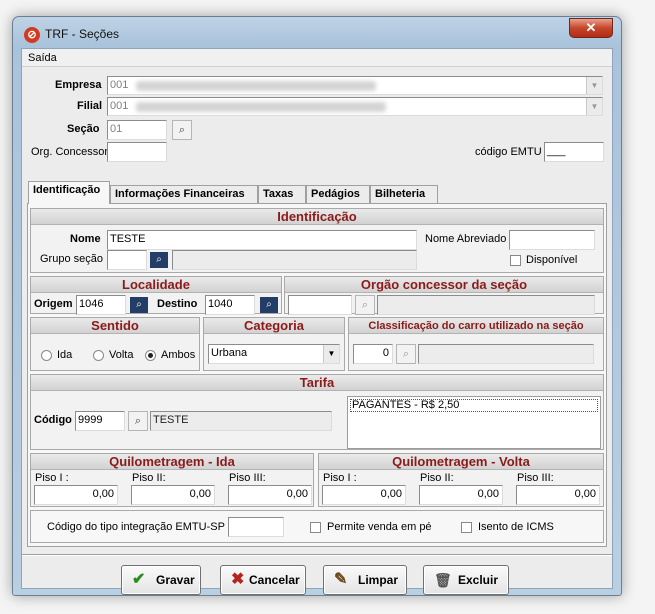 This screenshot has height=614, width=655. I want to click on classificacao-desc, so click(506, 354).